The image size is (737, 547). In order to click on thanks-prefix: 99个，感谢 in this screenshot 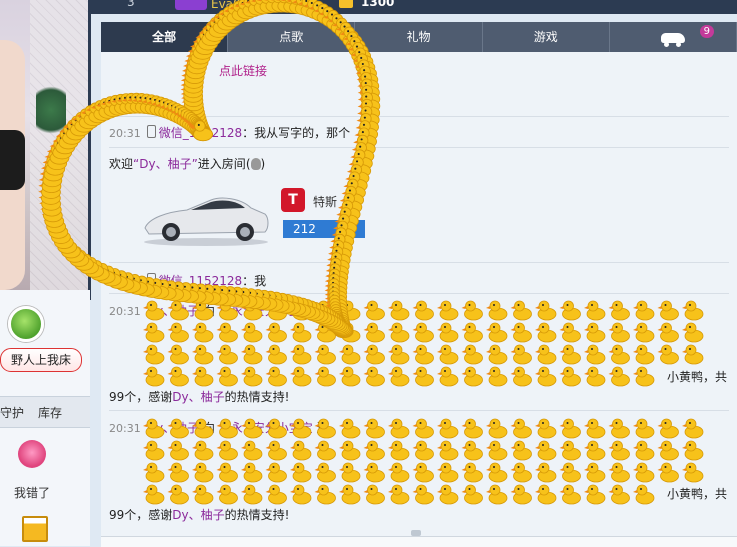, I will do `click(140, 397)`.